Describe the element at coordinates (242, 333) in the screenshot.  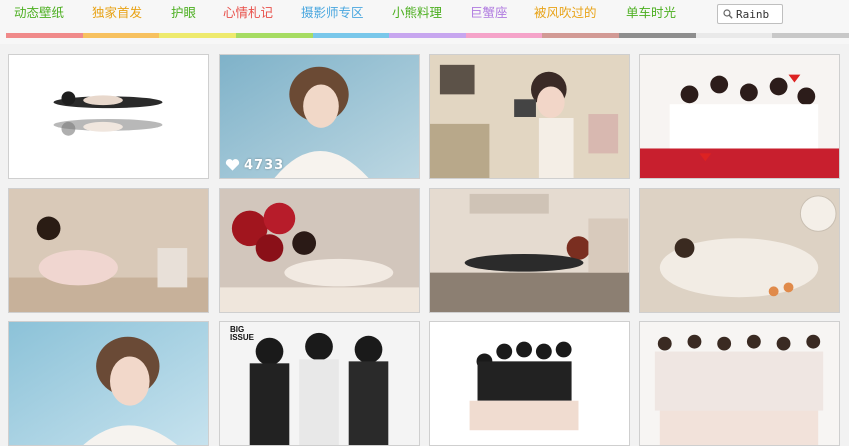
I see `magazine-logo: BIG ISSUE` at that location.